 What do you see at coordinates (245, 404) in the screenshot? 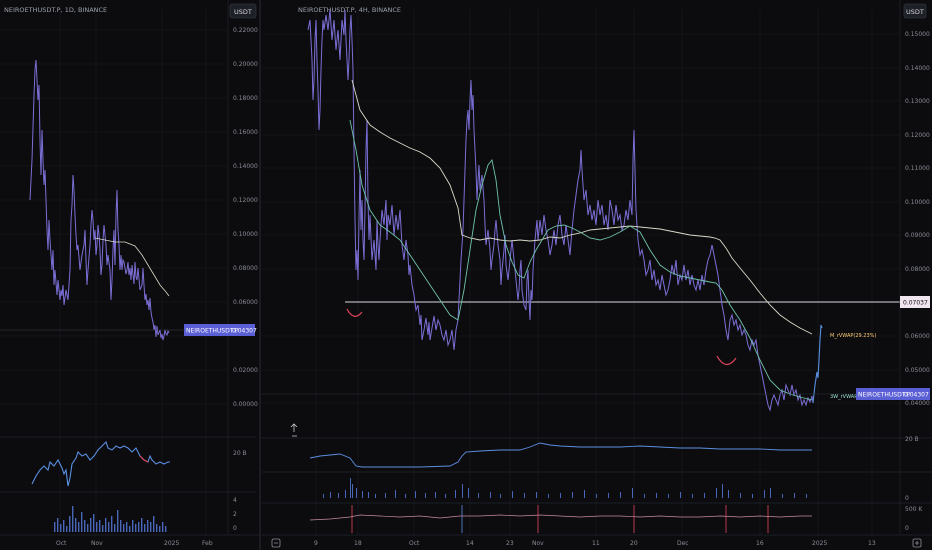
I see `left-y-tick: 0.00000` at bounding box center [245, 404].